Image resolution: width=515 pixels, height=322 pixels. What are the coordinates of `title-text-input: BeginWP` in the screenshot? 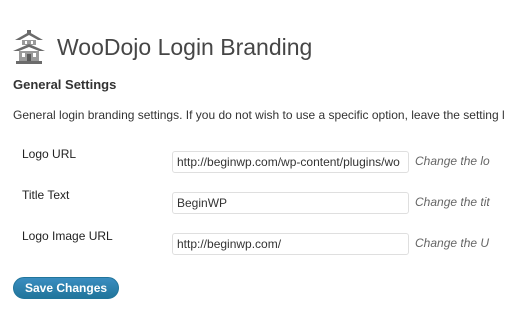 It's located at (290, 203).